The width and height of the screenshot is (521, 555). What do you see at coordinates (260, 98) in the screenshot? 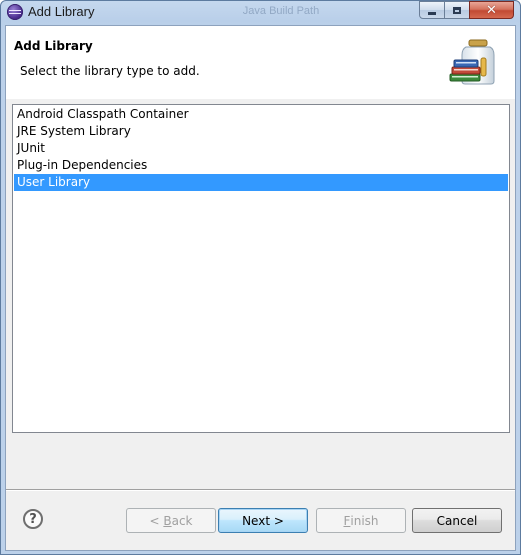
I see `header-separator` at bounding box center [260, 98].